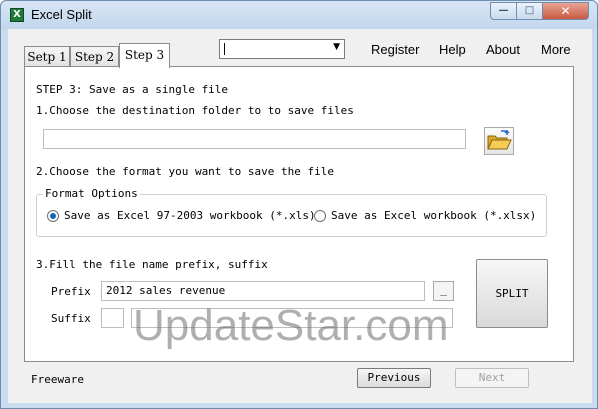 Image resolution: width=598 pixels, height=409 pixels. Describe the element at coordinates (336, 47) in the screenshot. I see `chevron-down-icon: ▼` at that location.